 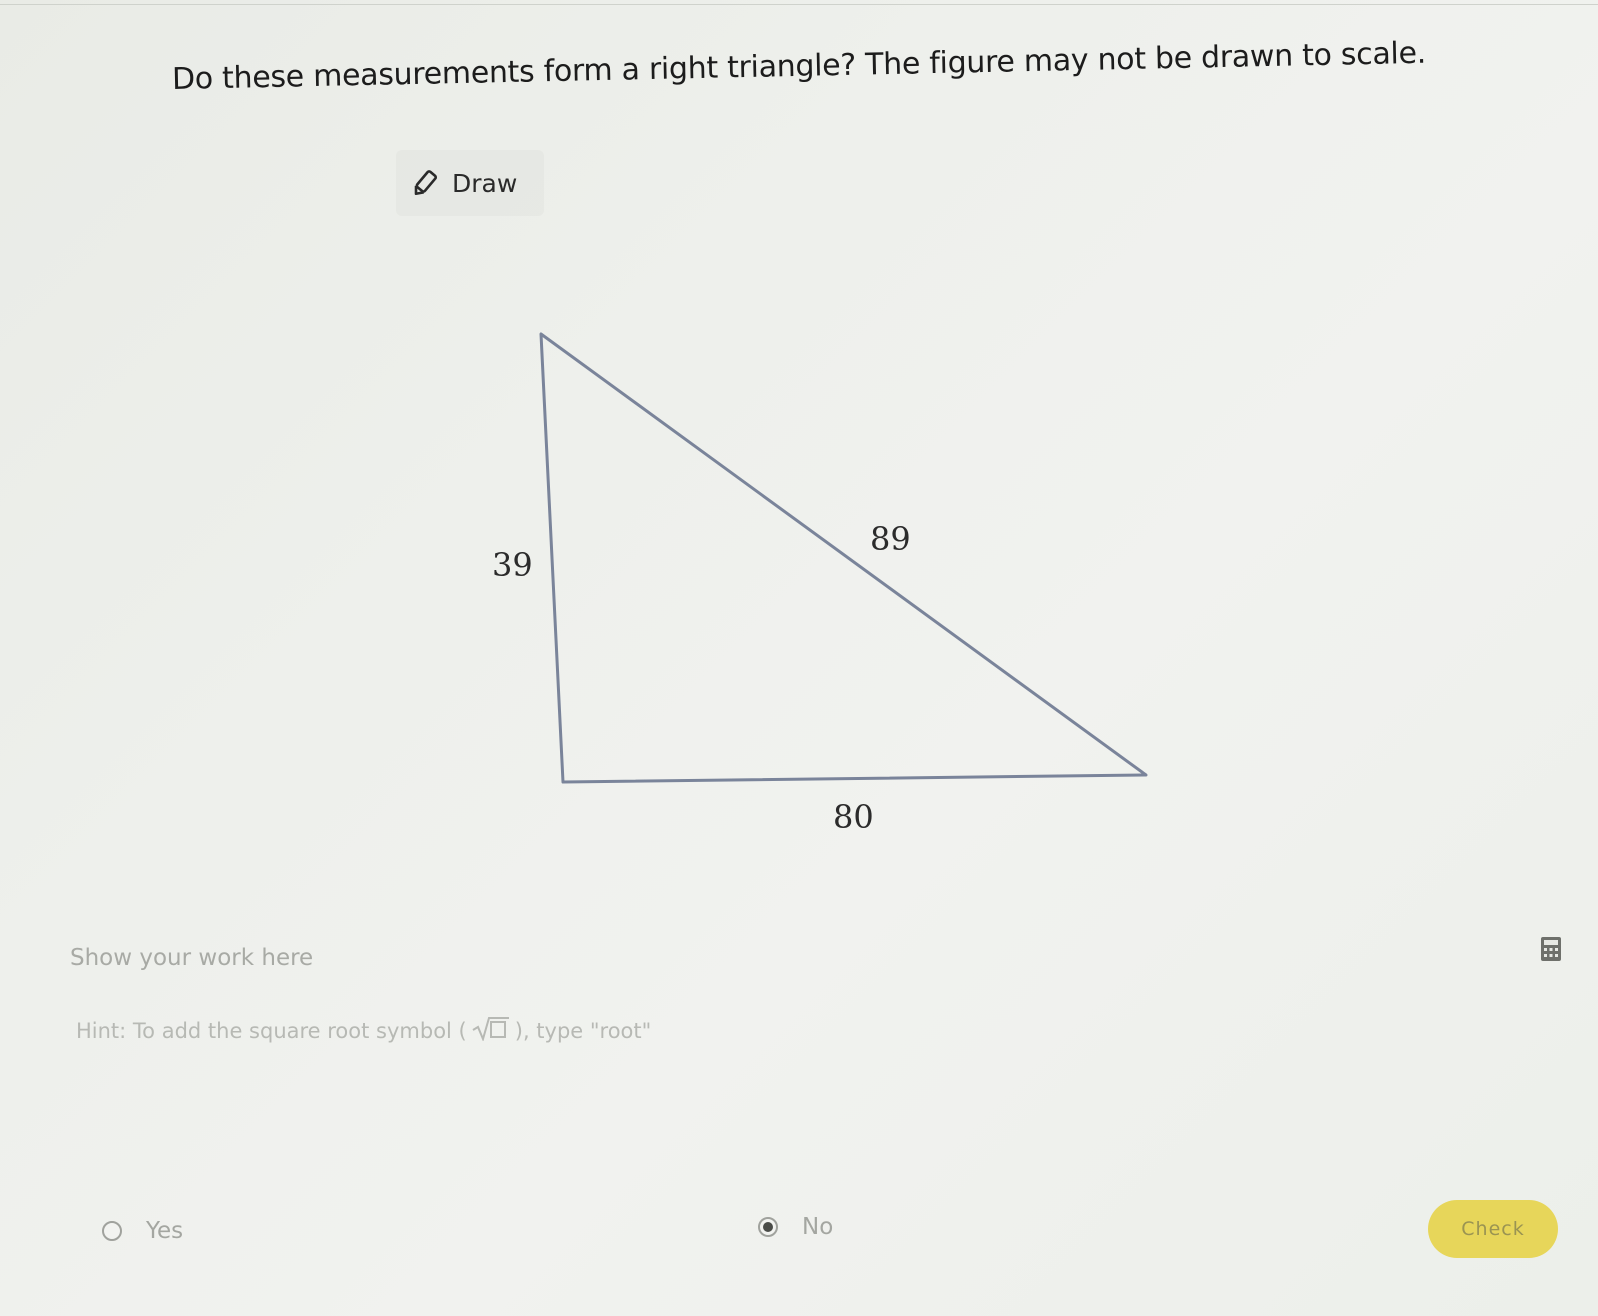 I want to click on option-no-label: No, so click(x=818, y=1227).